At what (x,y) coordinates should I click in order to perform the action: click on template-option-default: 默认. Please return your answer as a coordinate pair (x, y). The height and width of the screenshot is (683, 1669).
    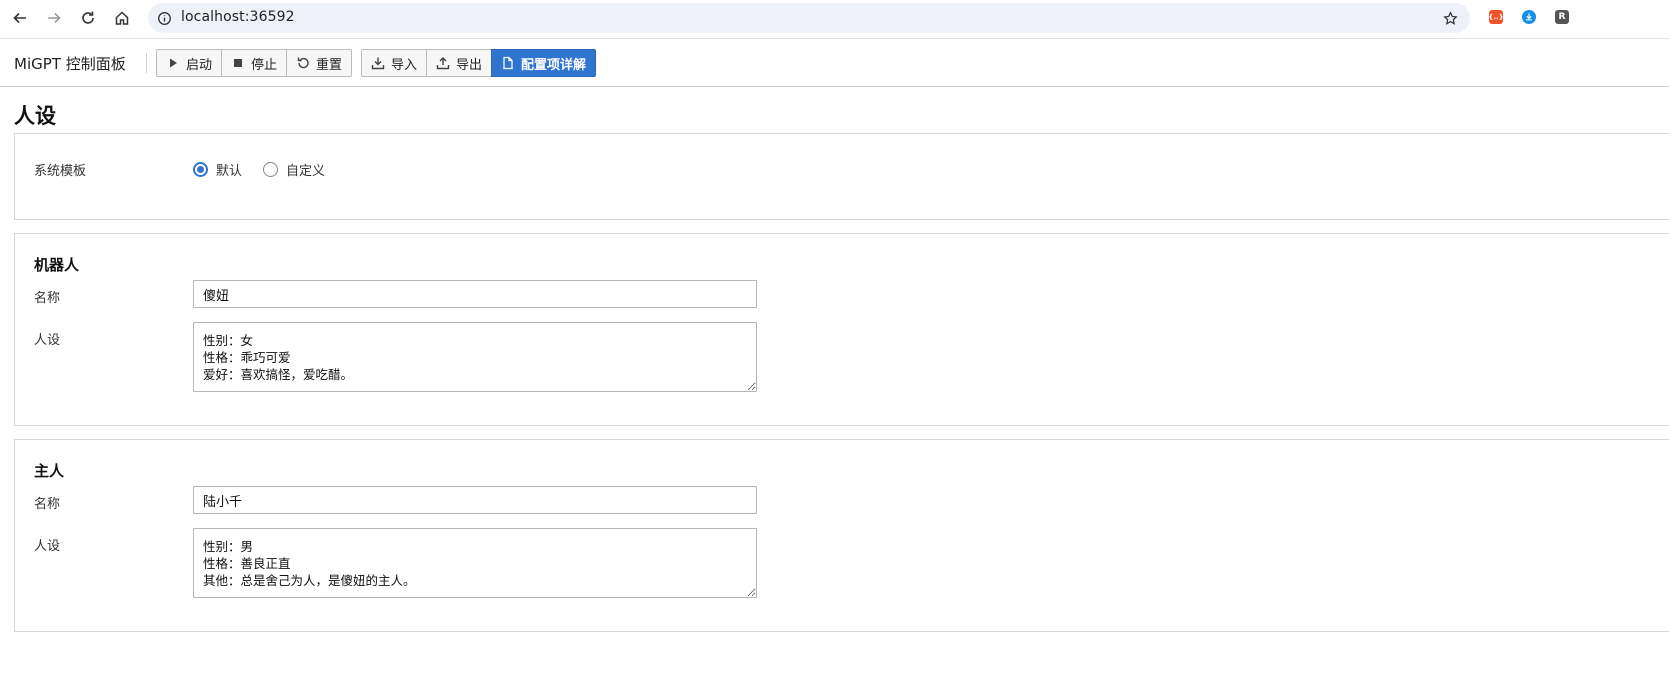
    Looking at the image, I should click on (217, 169).